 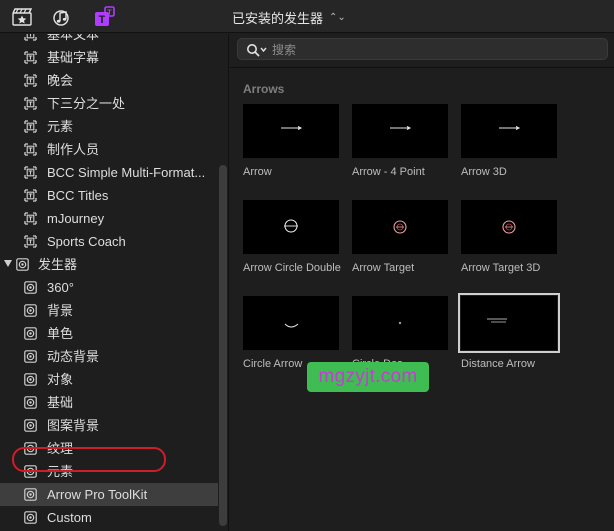 What do you see at coordinates (109, 425) in the screenshot?
I see `sidebar-item: 图案背景` at bounding box center [109, 425].